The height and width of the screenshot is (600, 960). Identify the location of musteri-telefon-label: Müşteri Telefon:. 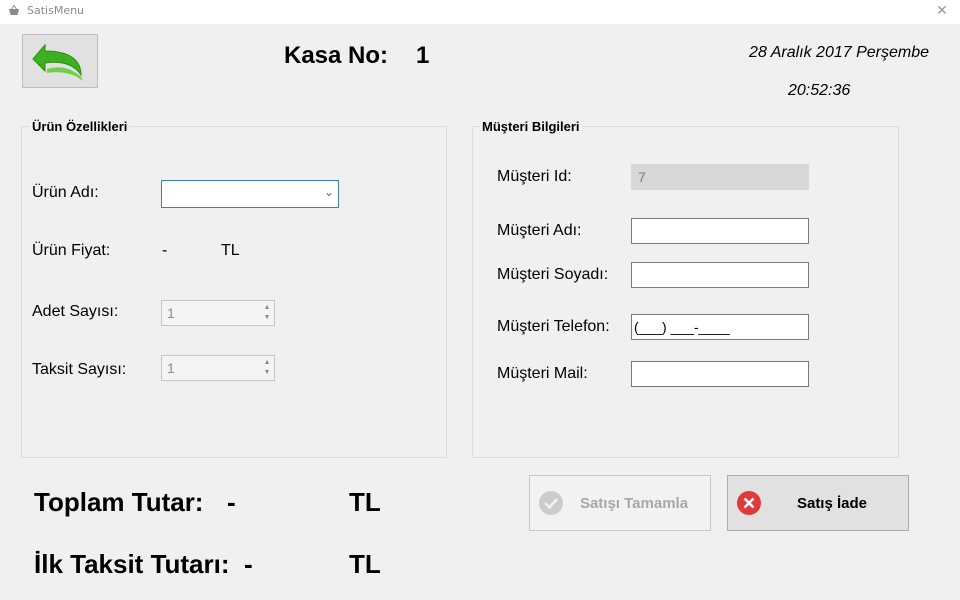
(553, 326).